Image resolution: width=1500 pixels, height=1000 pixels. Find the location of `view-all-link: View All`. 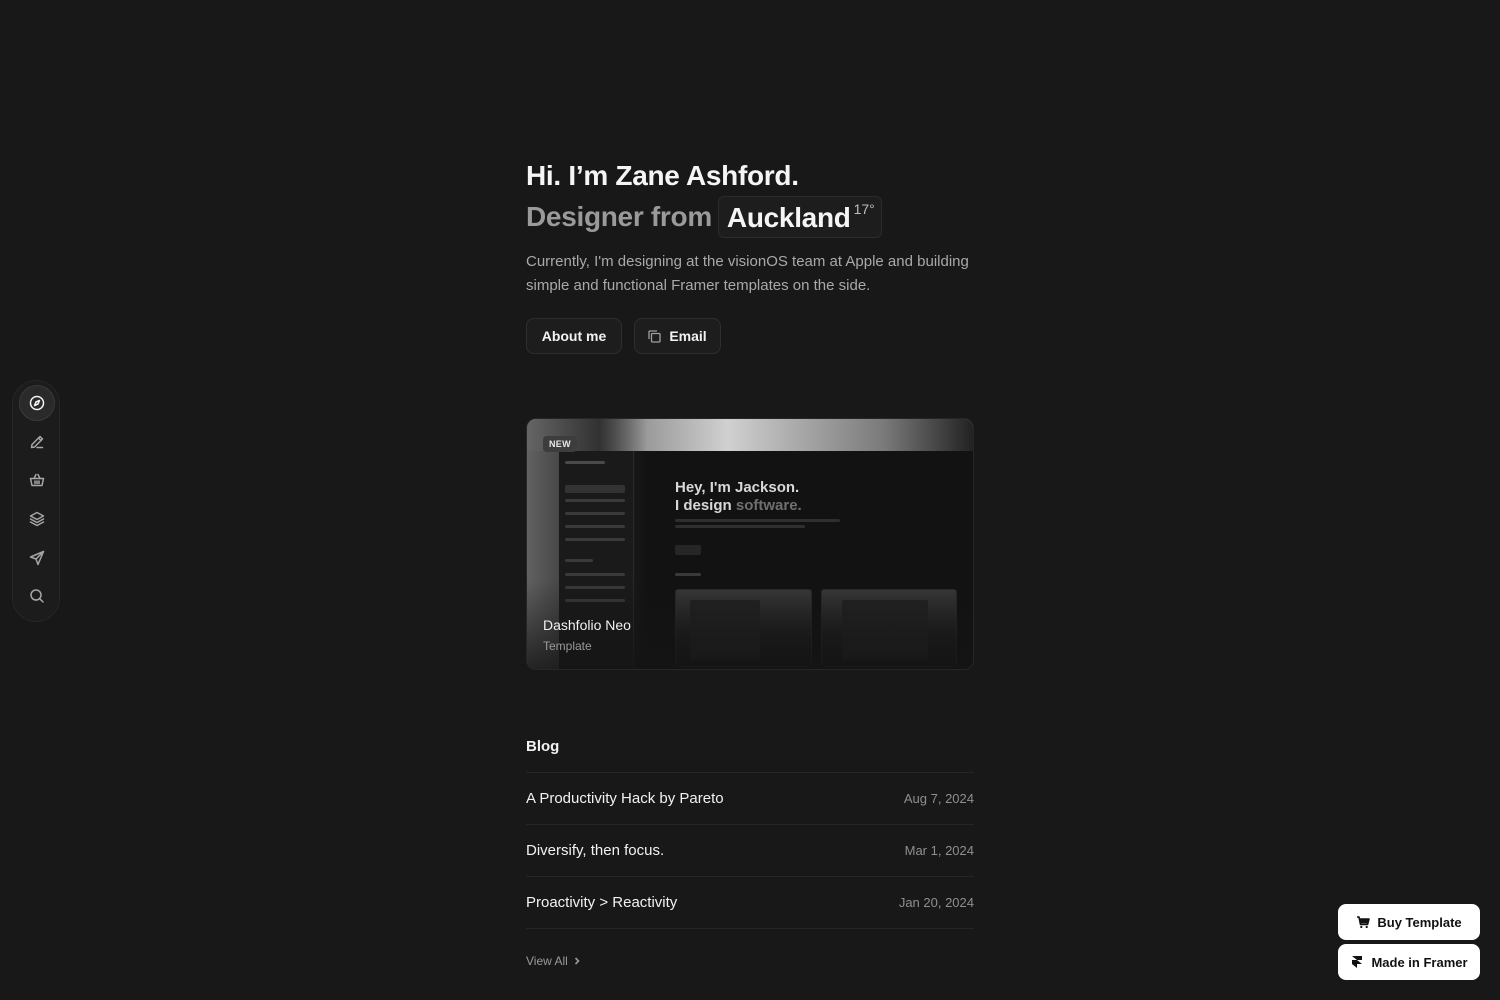

view-all-link: View All is located at coordinates (553, 961).